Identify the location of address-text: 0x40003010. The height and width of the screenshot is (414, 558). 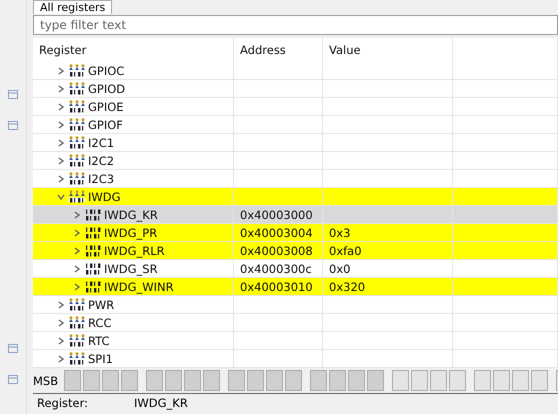
(276, 287).